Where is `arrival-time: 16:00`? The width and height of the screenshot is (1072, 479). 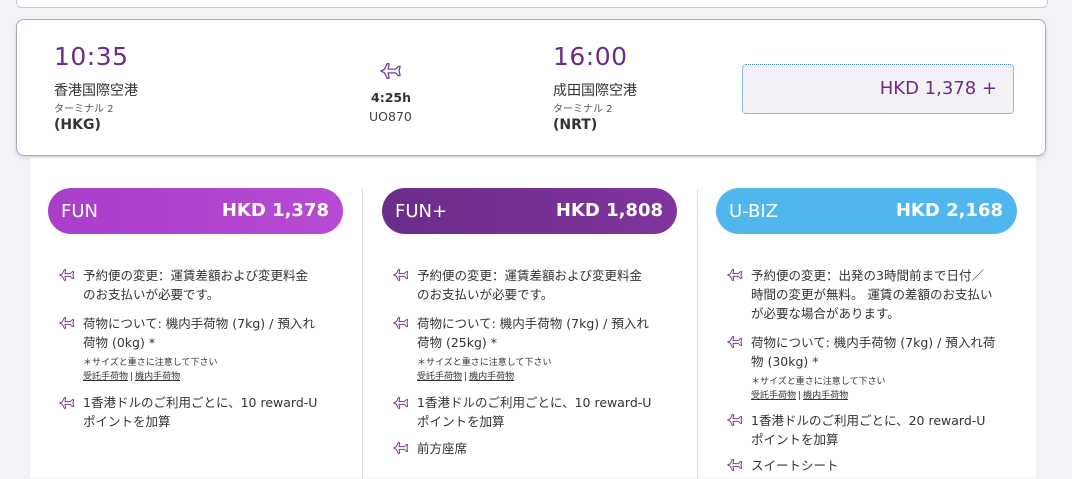
arrival-time: 16:00 is located at coordinates (590, 56).